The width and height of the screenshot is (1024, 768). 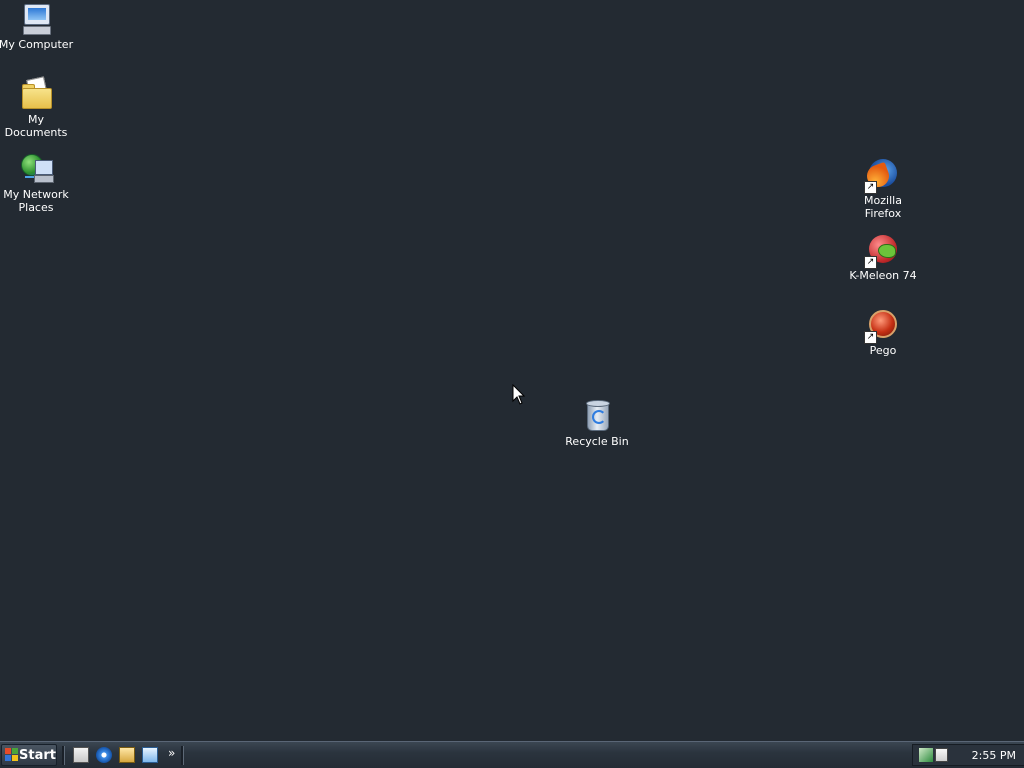 What do you see at coordinates (512, 754) in the screenshot?
I see `taskbar: Start » 2:55 PM` at bounding box center [512, 754].